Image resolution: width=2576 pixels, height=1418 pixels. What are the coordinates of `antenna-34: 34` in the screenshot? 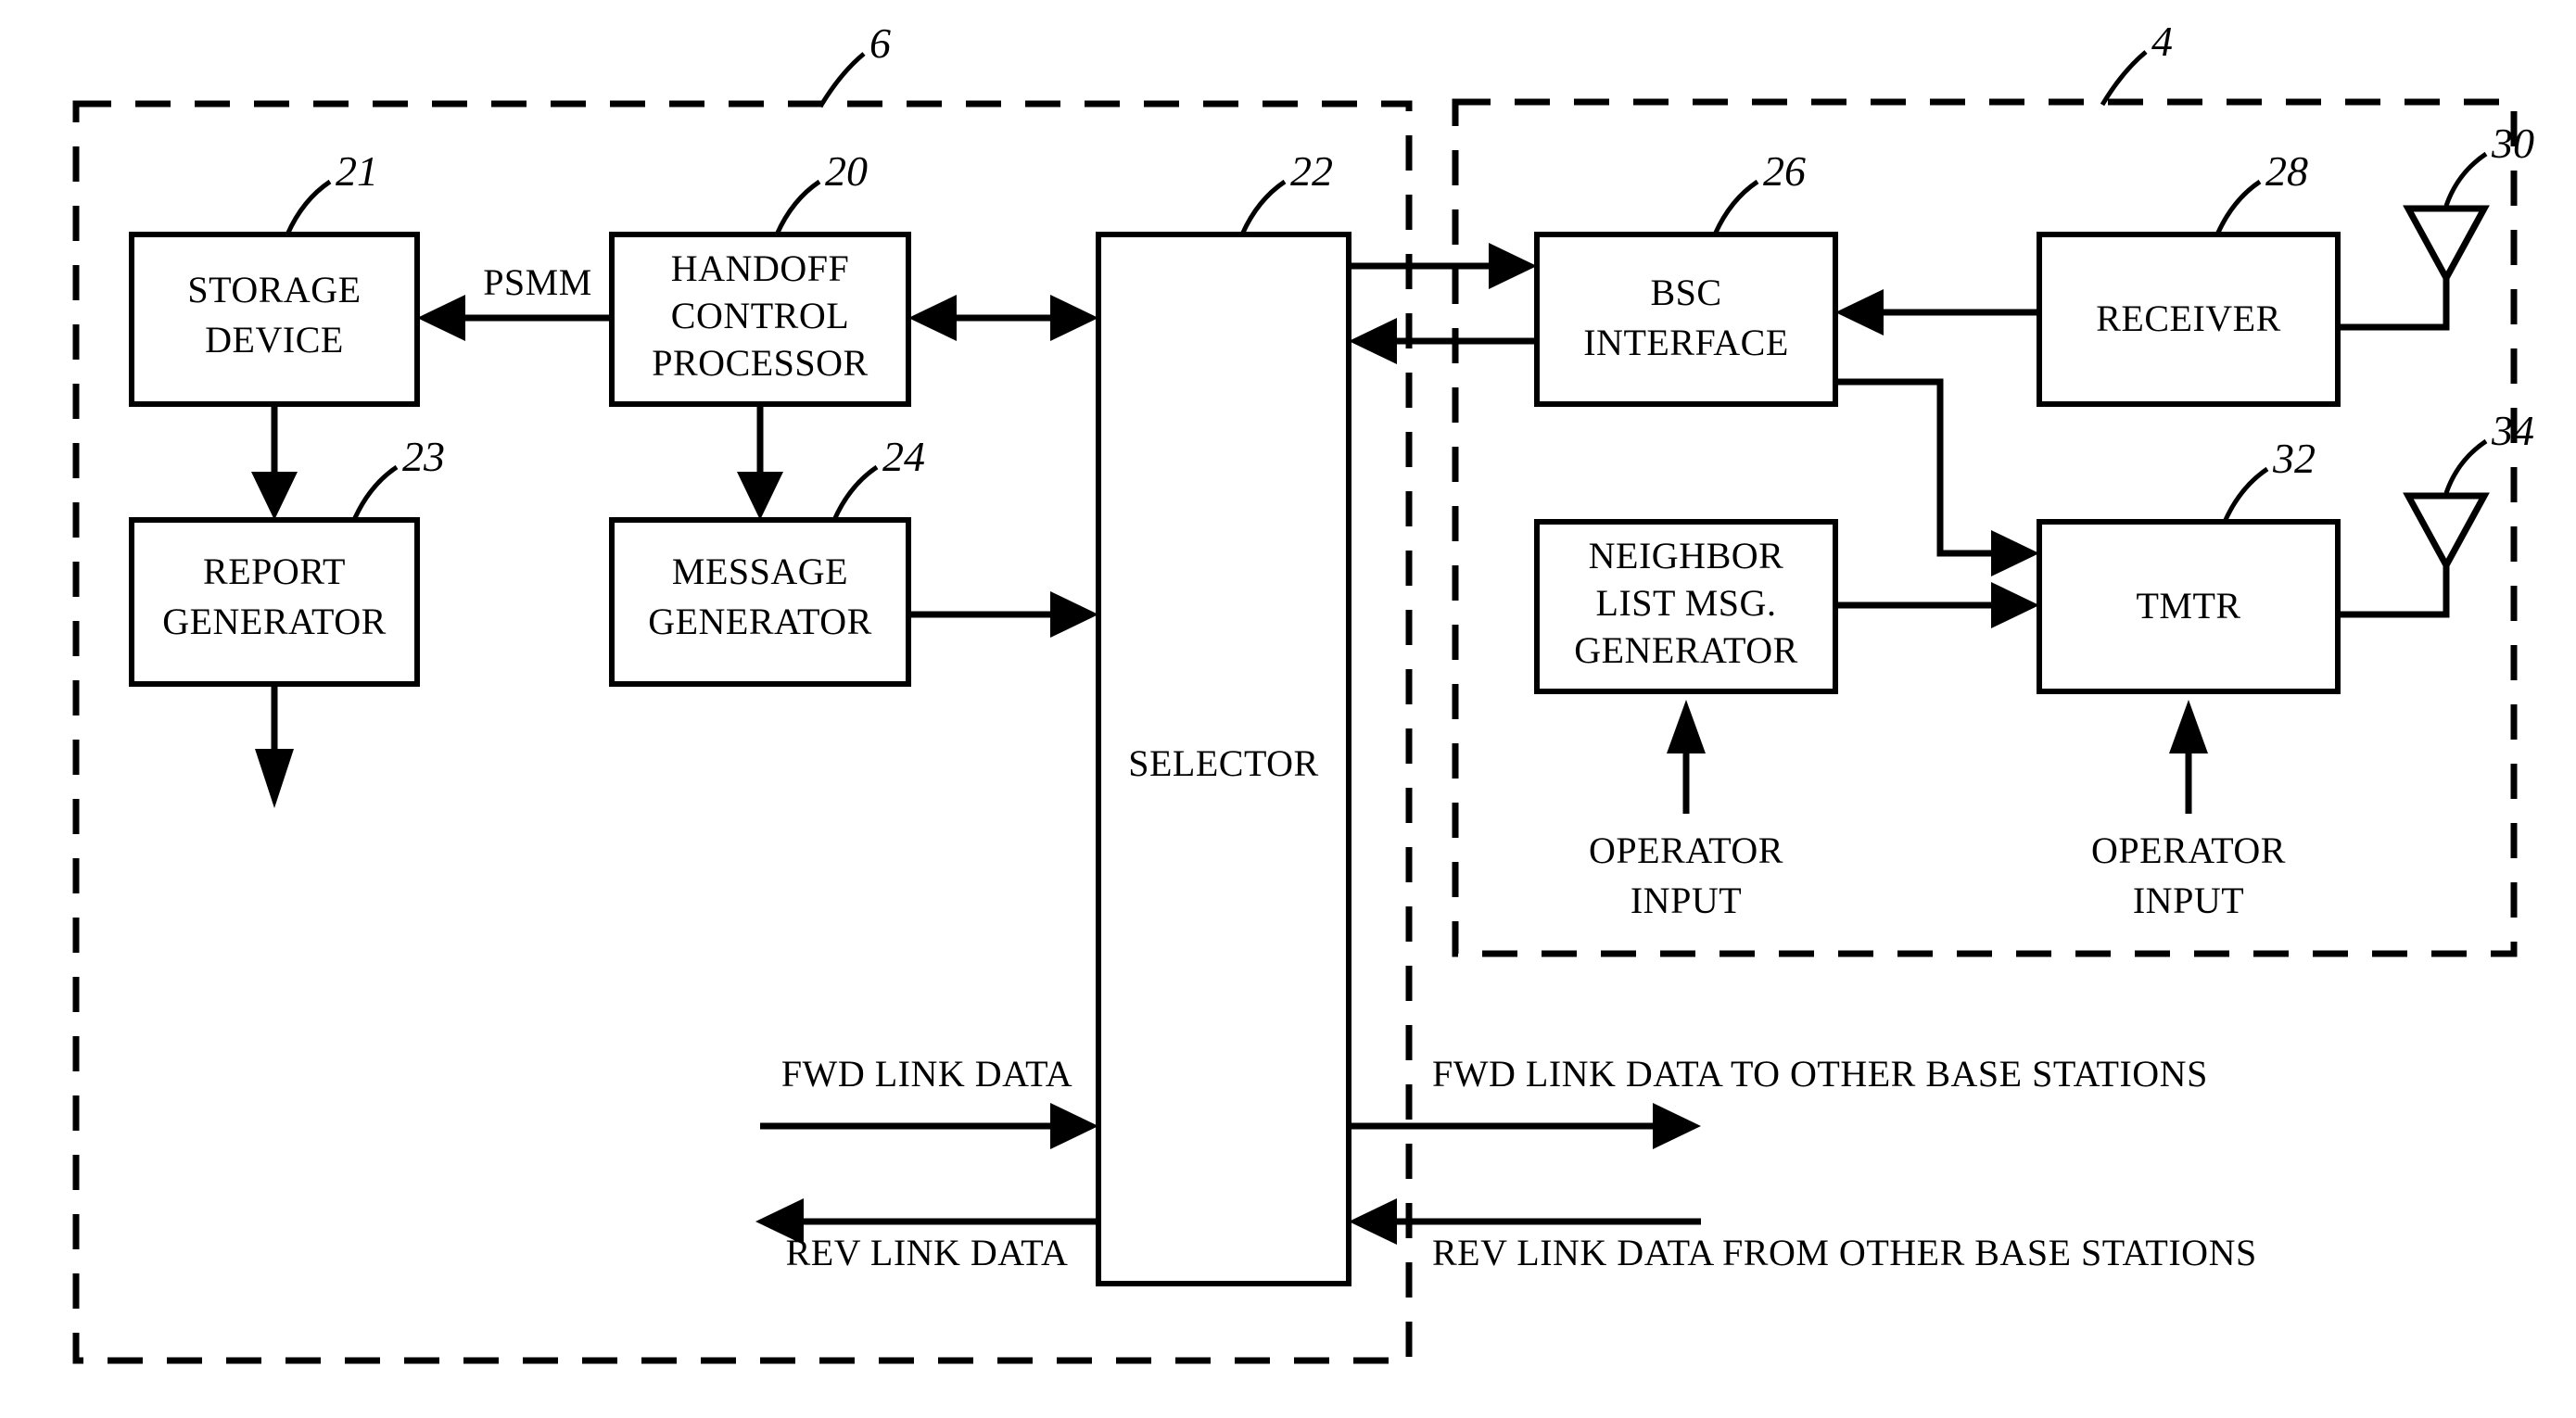 It's located at (2436, 513).